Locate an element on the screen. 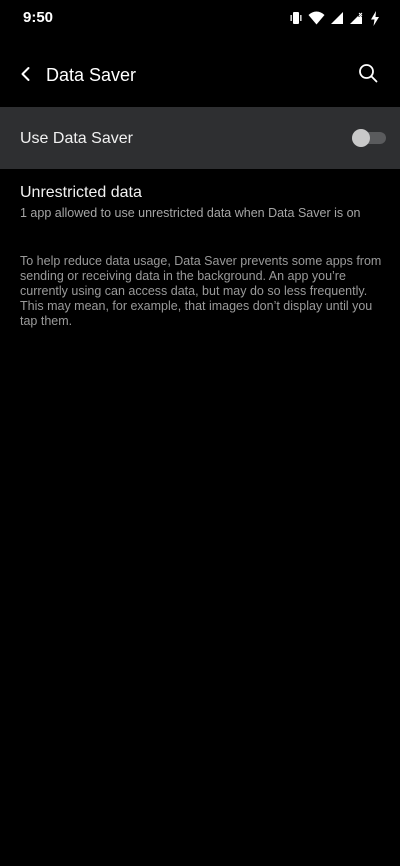 Image resolution: width=400 pixels, height=866 pixels. status-bar: 9:50 is located at coordinates (200, 18).